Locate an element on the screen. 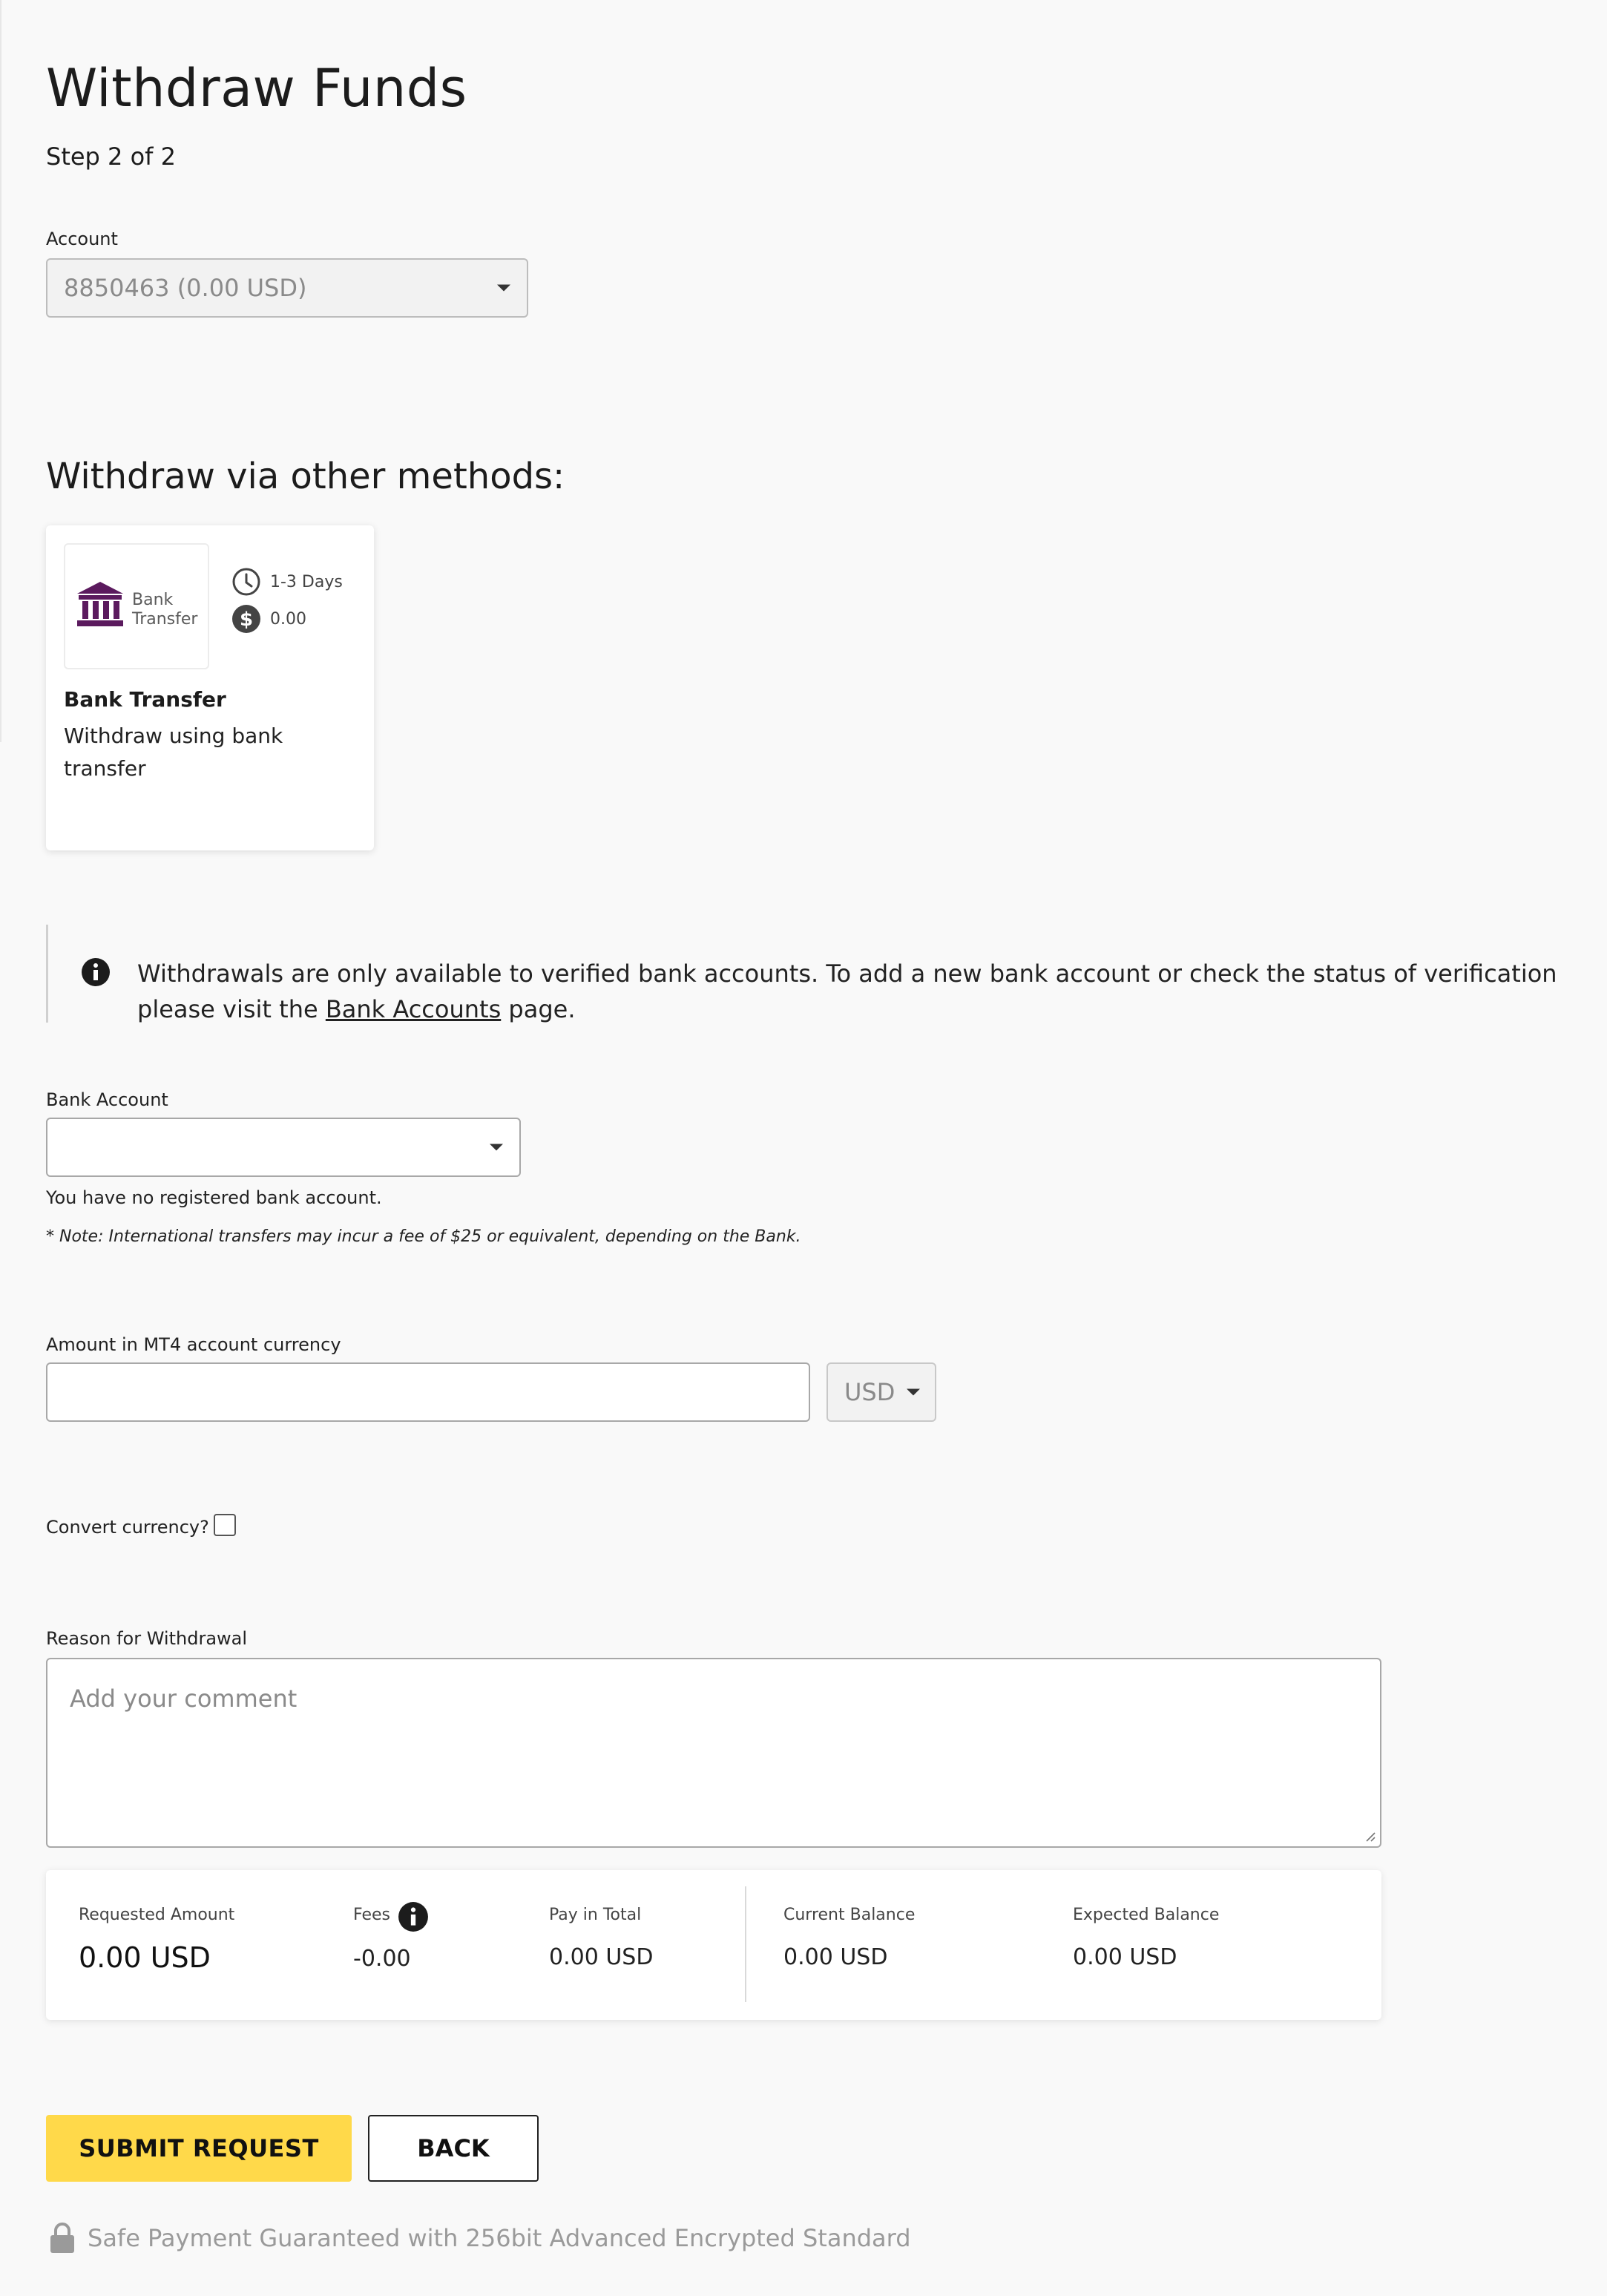 This screenshot has height=2296, width=1607. expected-balance-value: 0.00 USD is located at coordinates (1125, 1957).